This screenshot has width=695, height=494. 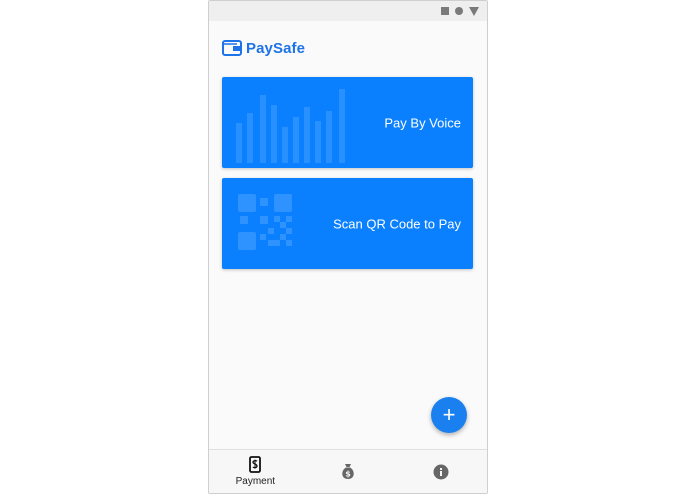 What do you see at coordinates (255, 481) in the screenshot?
I see `nav-label-payment: Payment` at bounding box center [255, 481].